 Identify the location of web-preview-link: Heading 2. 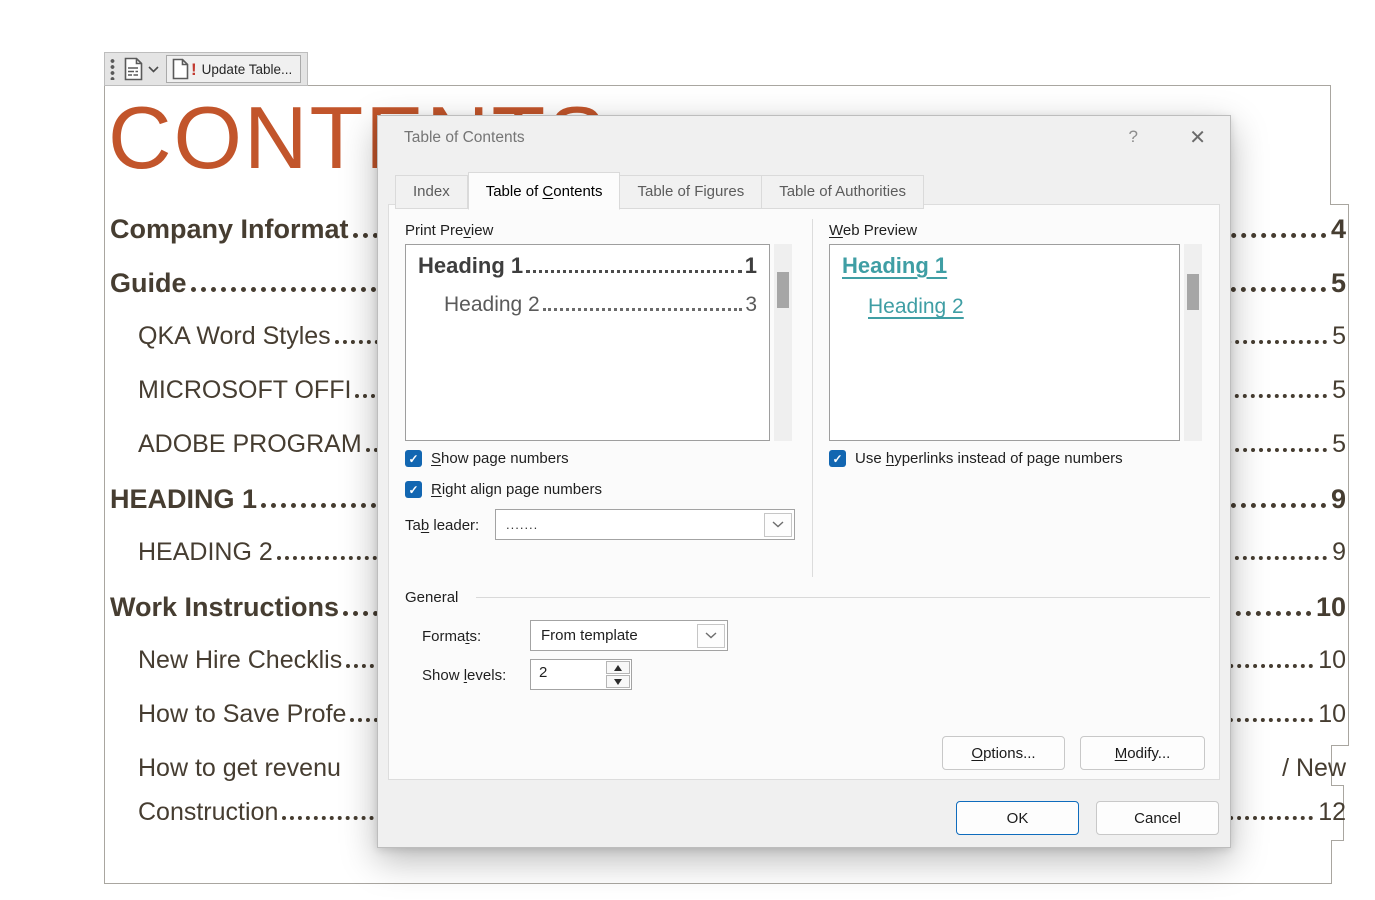
(916, 306).